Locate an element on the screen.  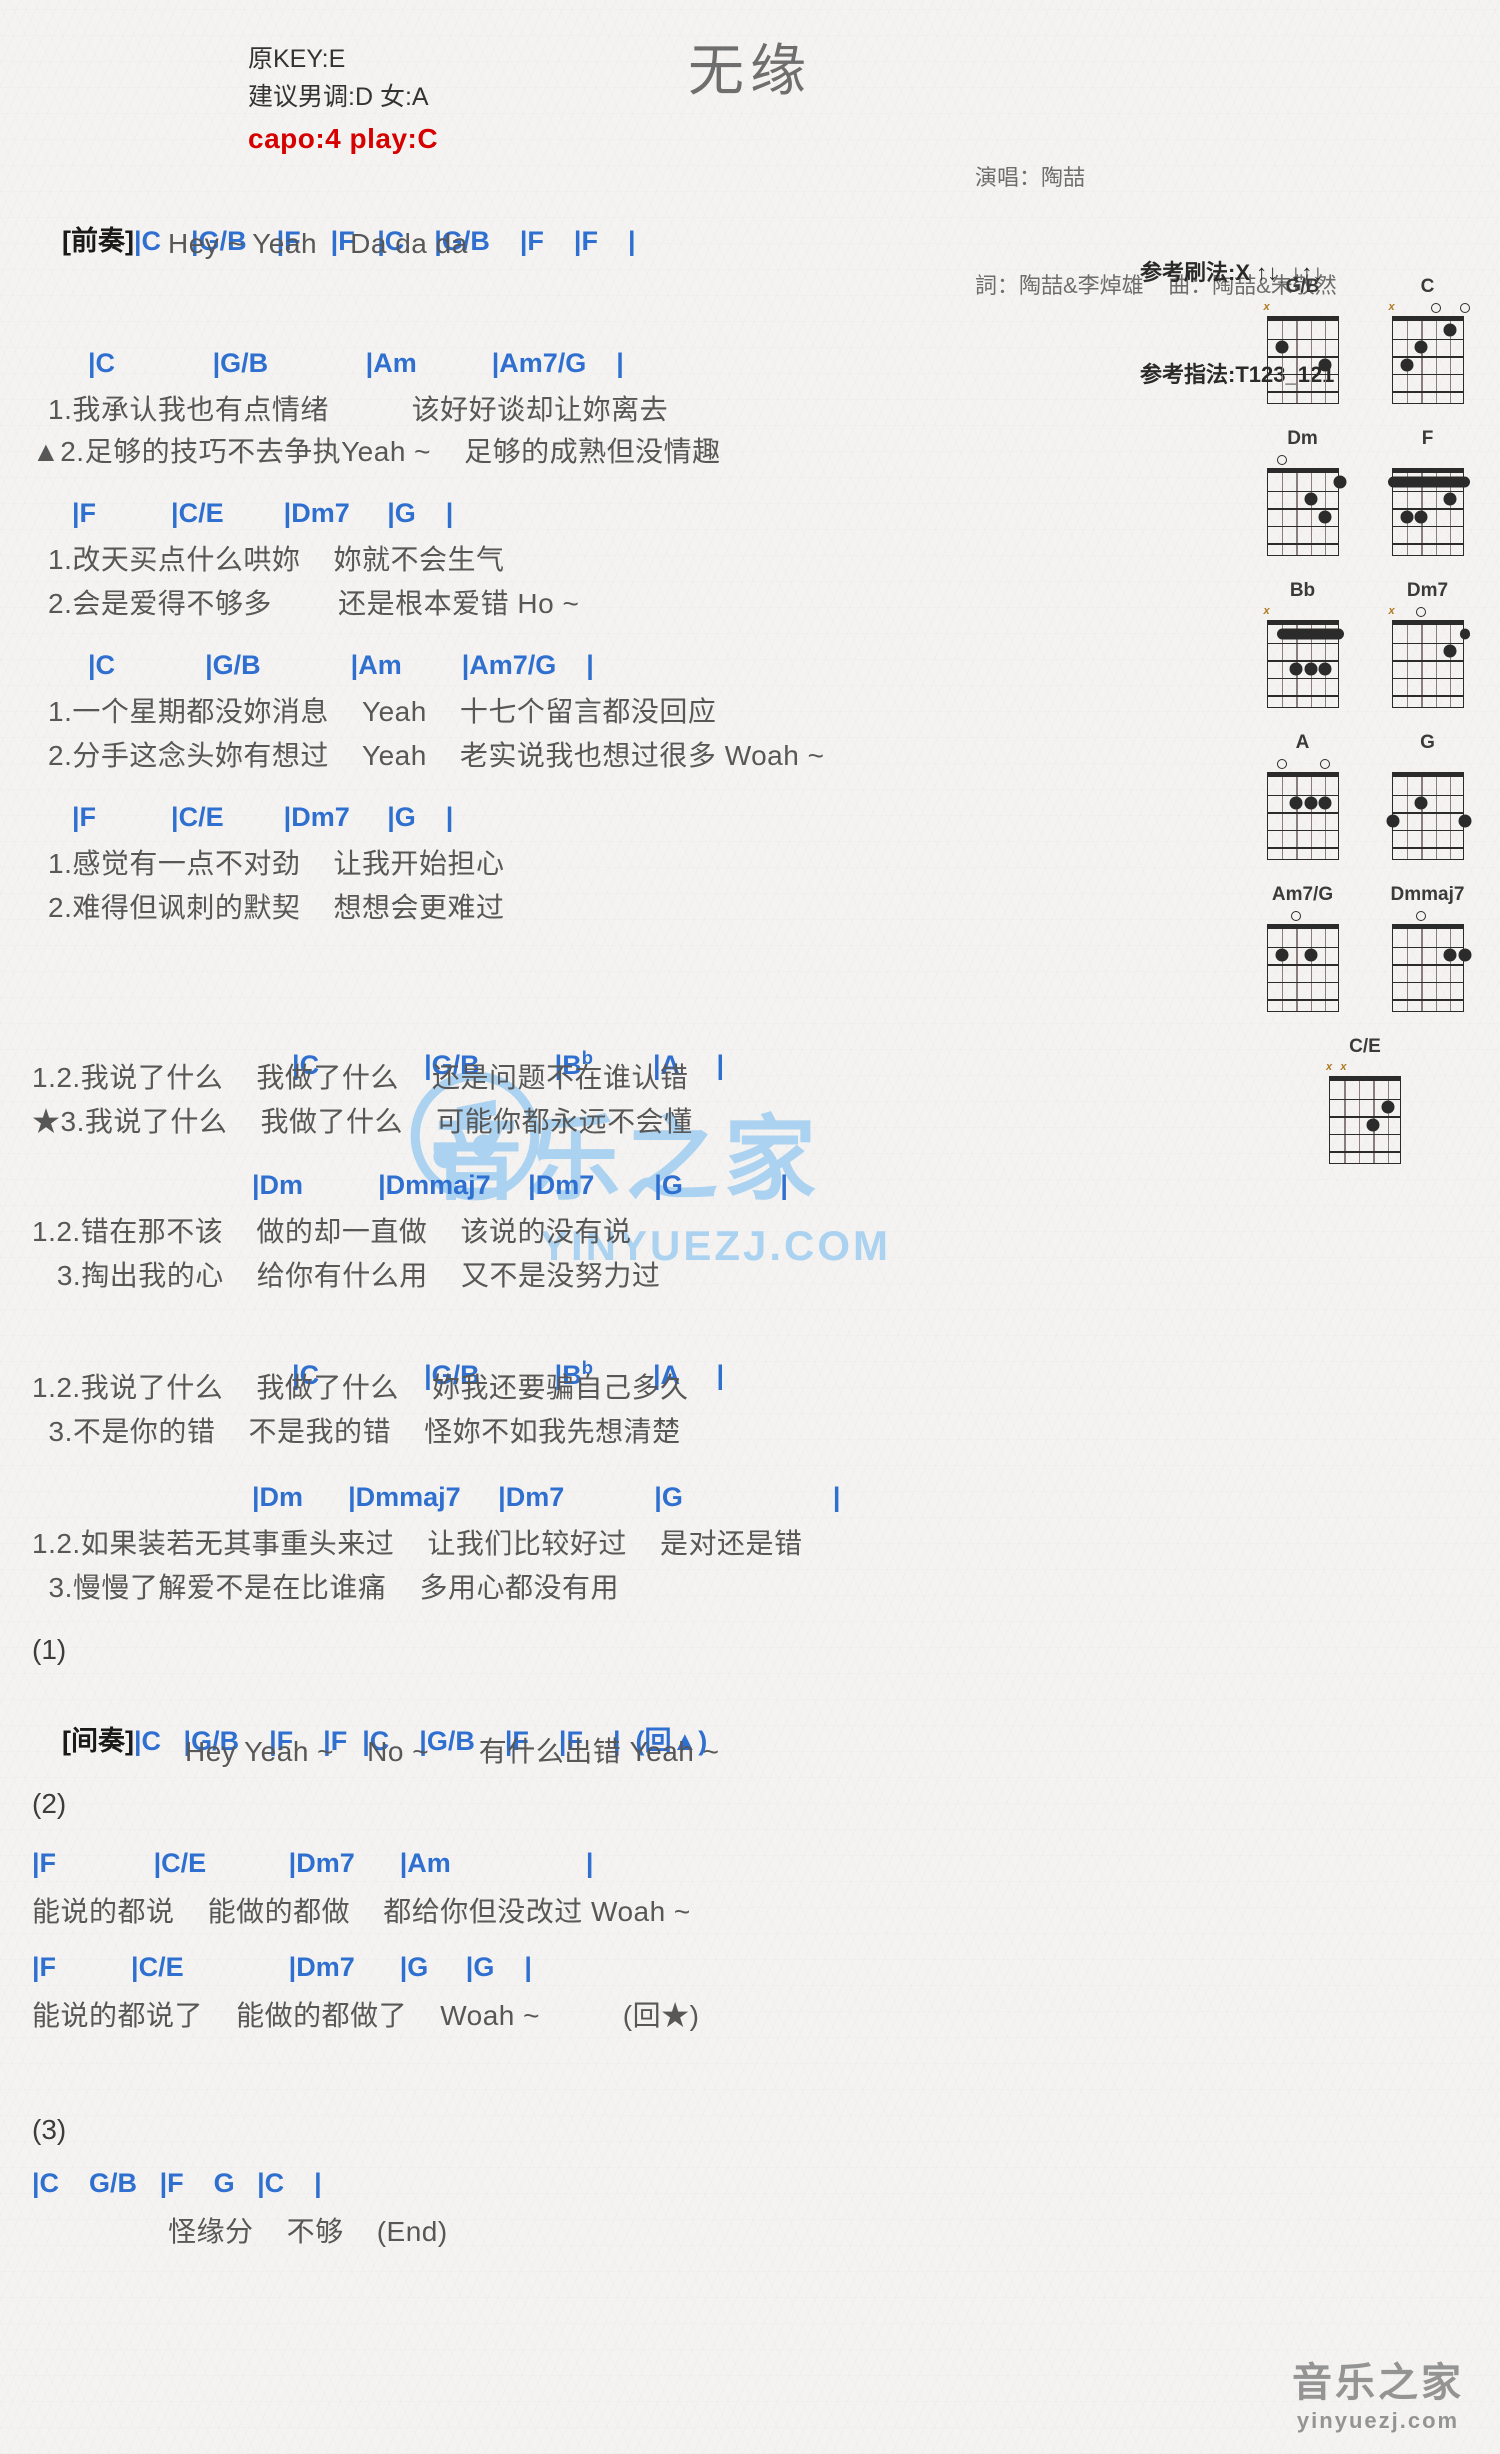
bottom-watermark-sub: yinyuezj.com is located at coordinates (1378, 2420).